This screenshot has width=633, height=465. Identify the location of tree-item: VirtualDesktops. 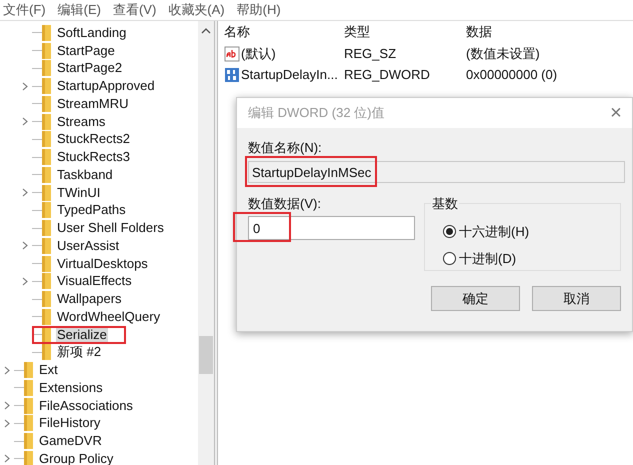
(102, 264).